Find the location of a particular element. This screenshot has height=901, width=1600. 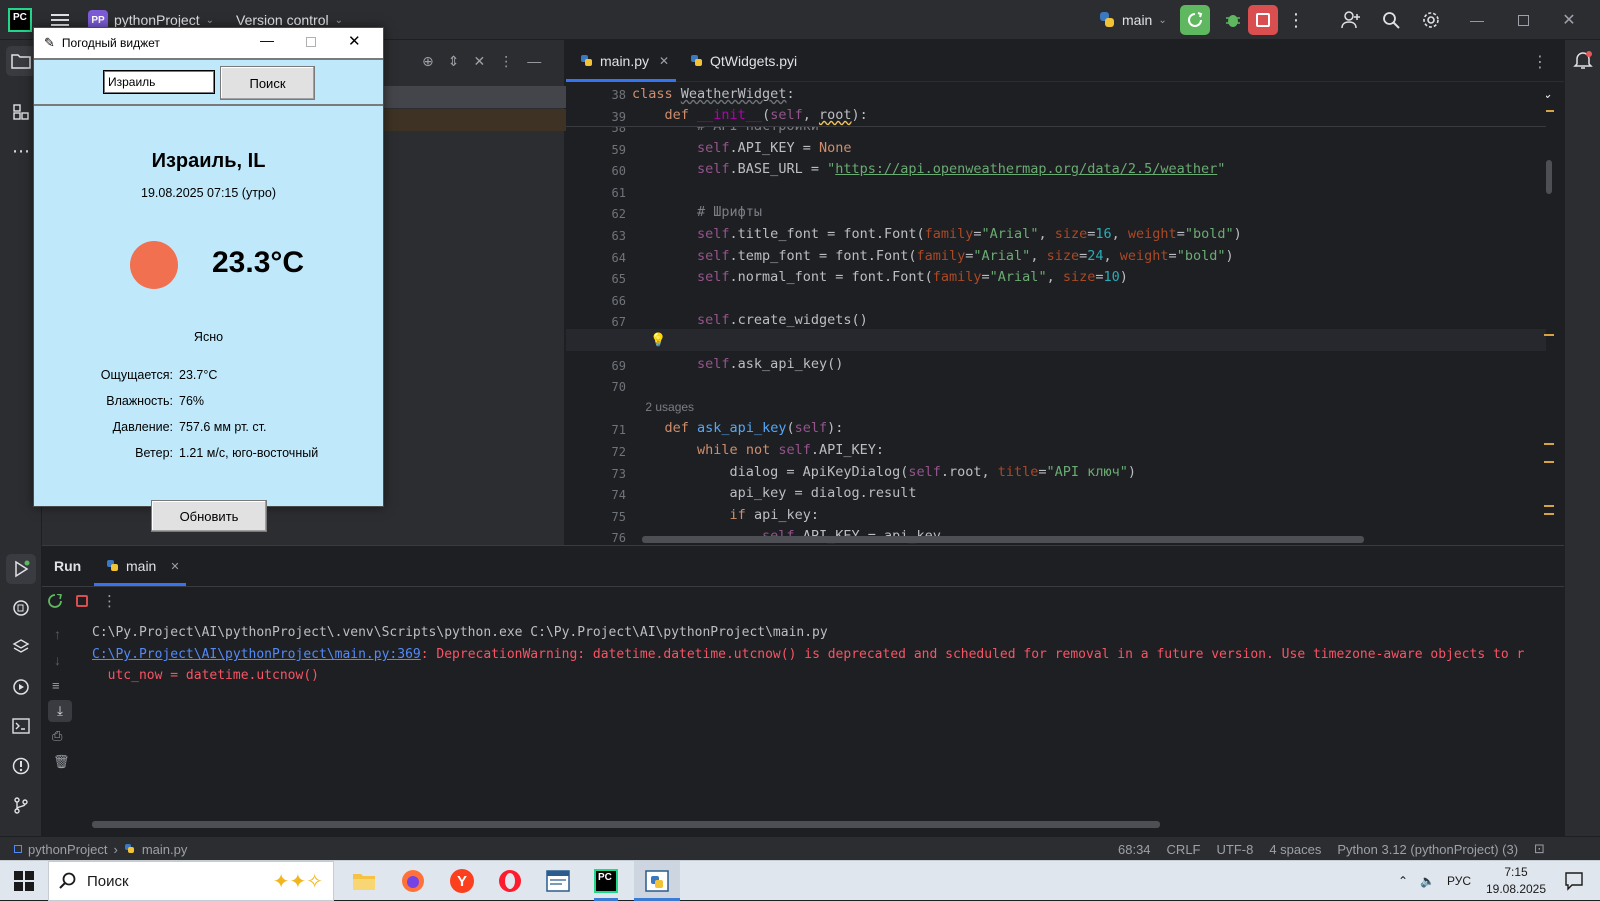

stop-button is located at coordinates (1263, 20).